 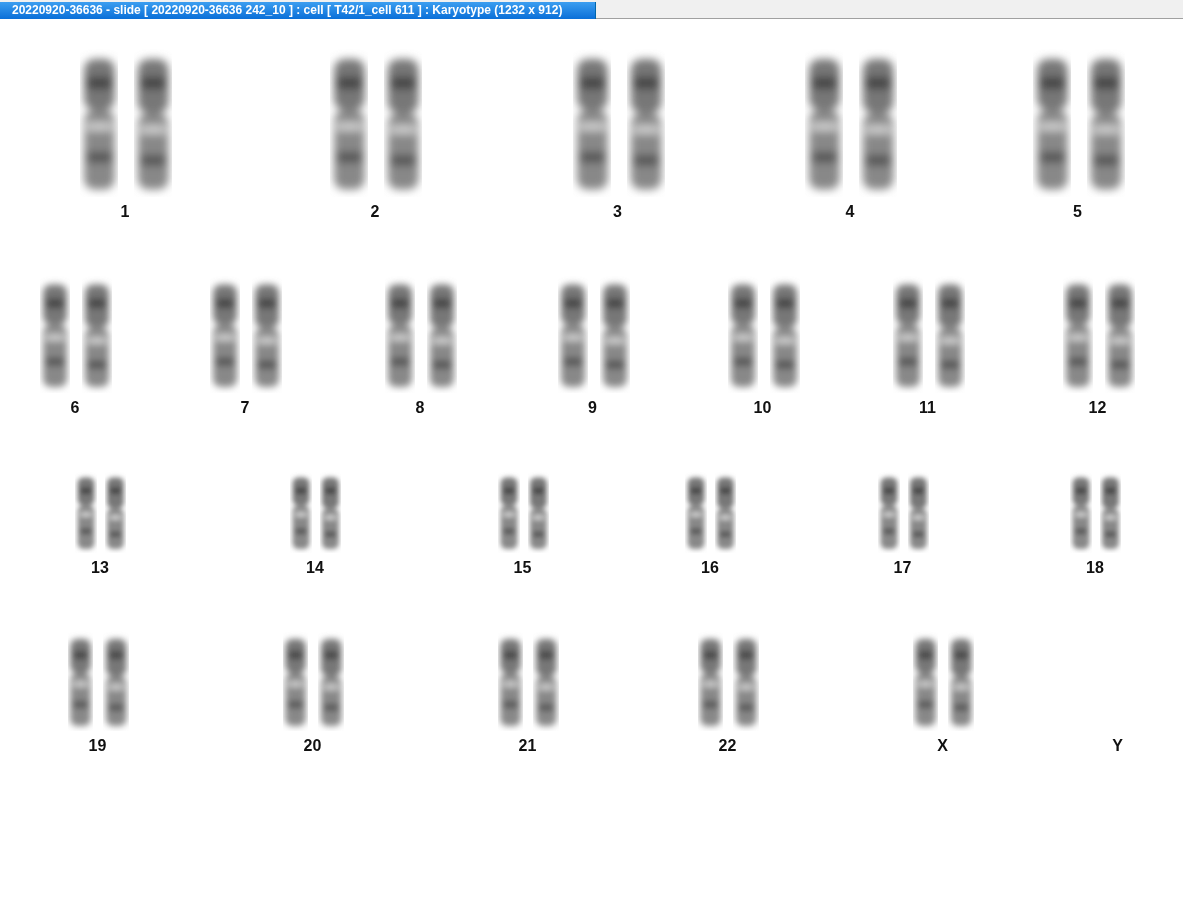 I want to click on chromosome-number: 1, so click(x=125, y=212).